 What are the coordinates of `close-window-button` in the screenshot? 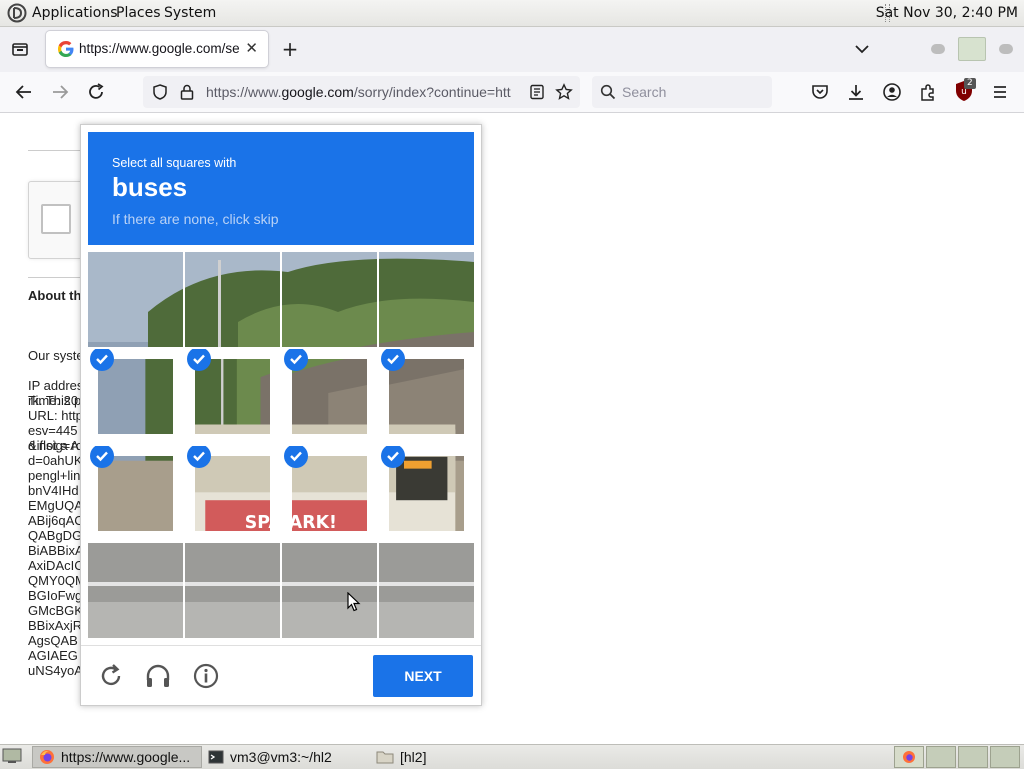 It's located at (1006, 49).